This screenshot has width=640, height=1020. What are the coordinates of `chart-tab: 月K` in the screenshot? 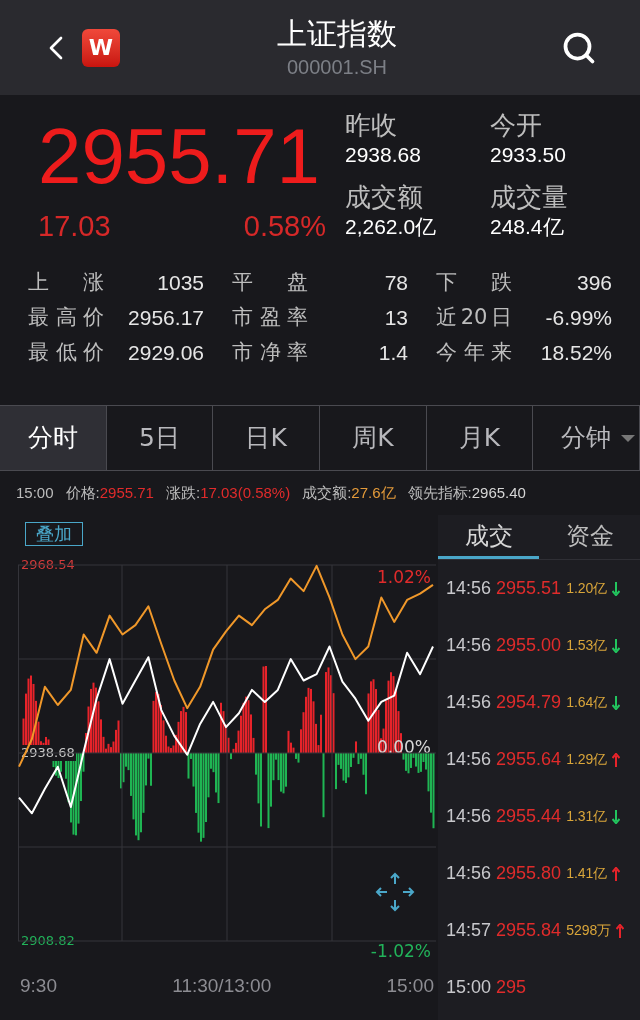 It's located at (480, 438).